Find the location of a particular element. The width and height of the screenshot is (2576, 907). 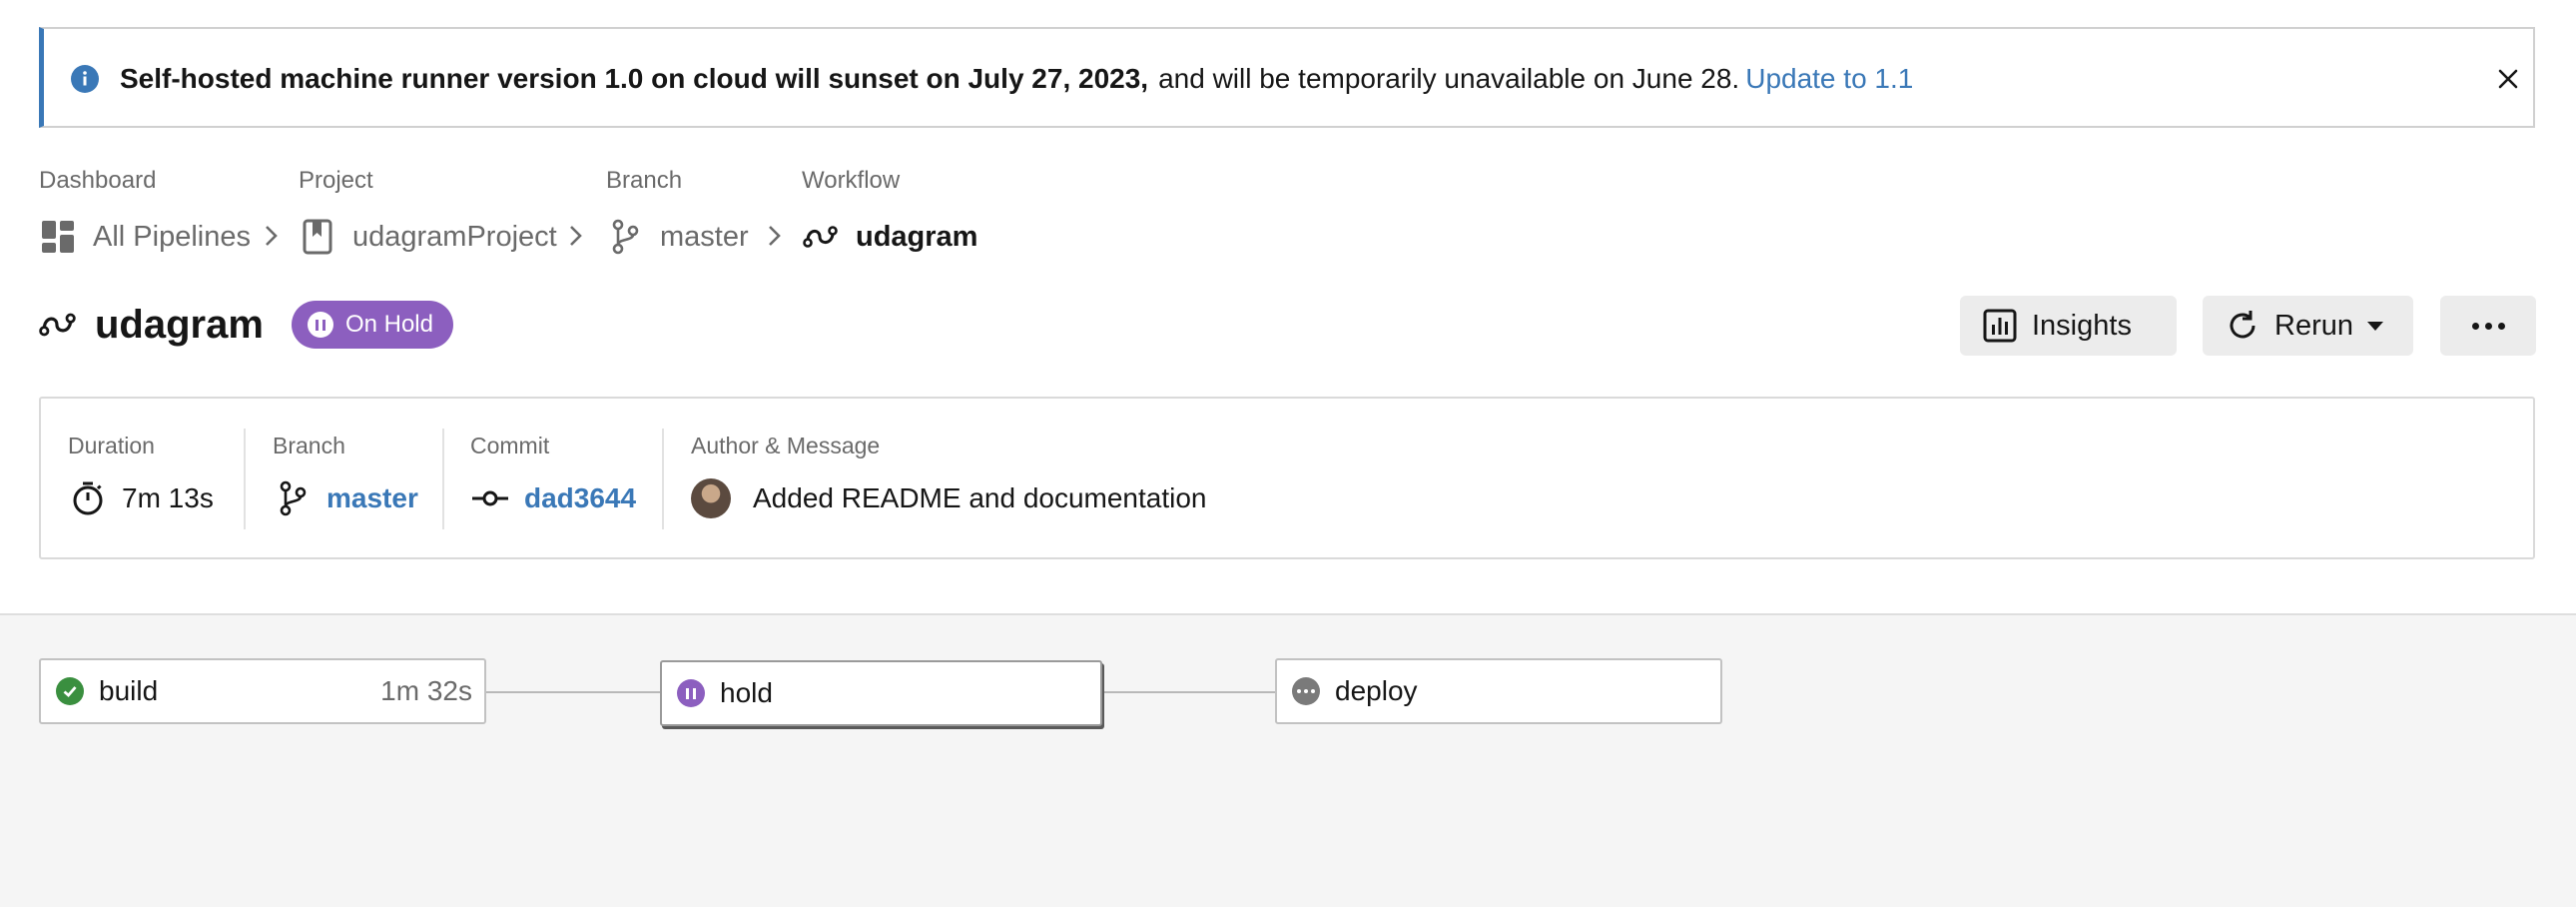

page-title: udagram is located at coordinates (180, 324).